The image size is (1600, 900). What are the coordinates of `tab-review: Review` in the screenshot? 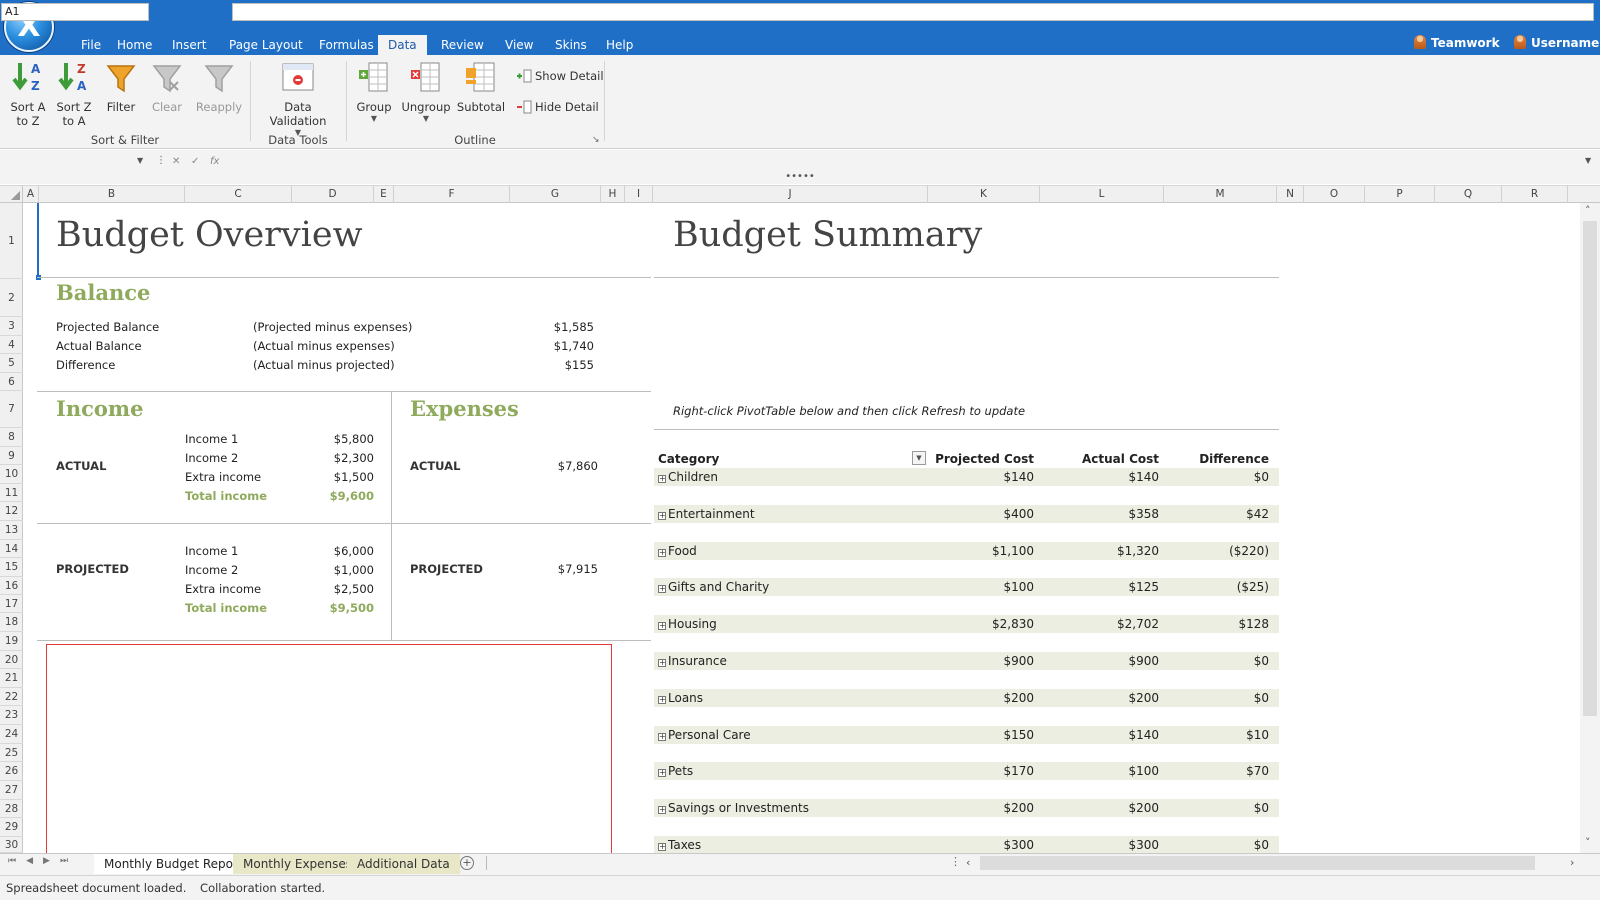 It's located at (462, 45).